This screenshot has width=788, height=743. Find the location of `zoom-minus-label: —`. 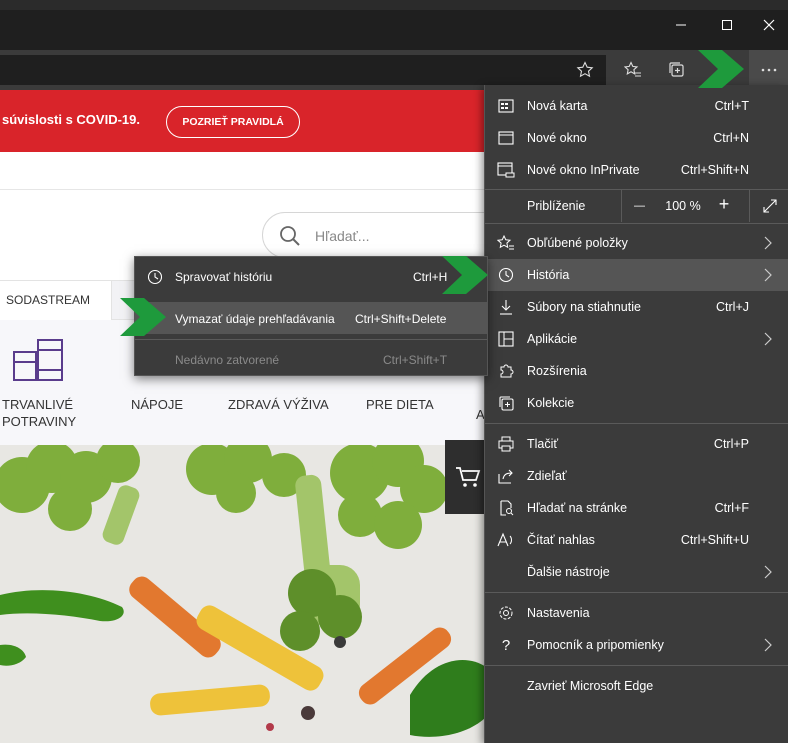

zoom-minus-label: — is located at coordinates (639, 206).